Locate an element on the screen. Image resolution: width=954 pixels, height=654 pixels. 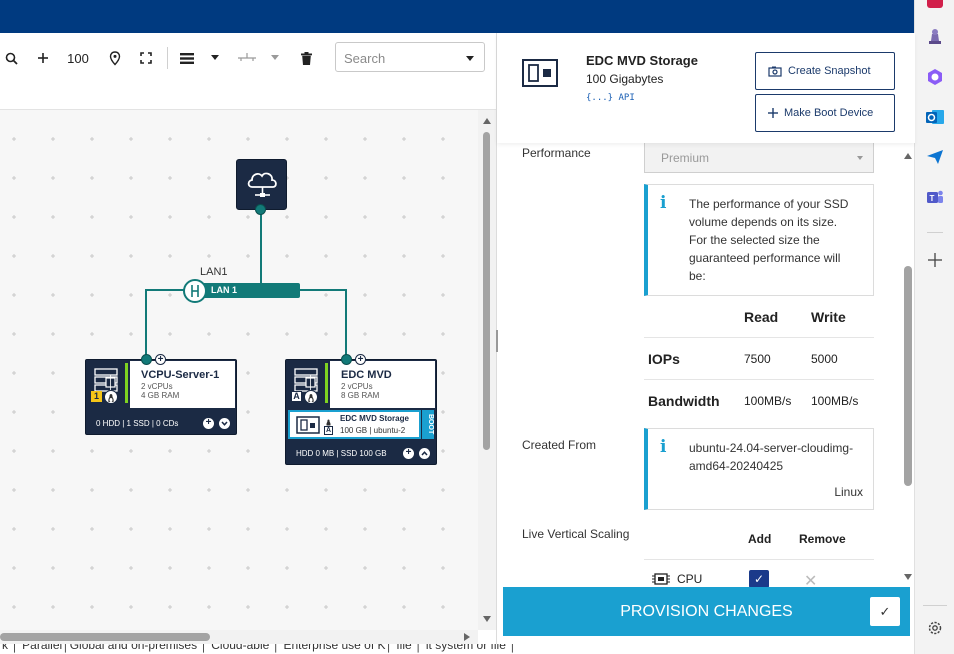
provision-changes-label: PROVISION CHANGES is located at coordinates (706, 611).